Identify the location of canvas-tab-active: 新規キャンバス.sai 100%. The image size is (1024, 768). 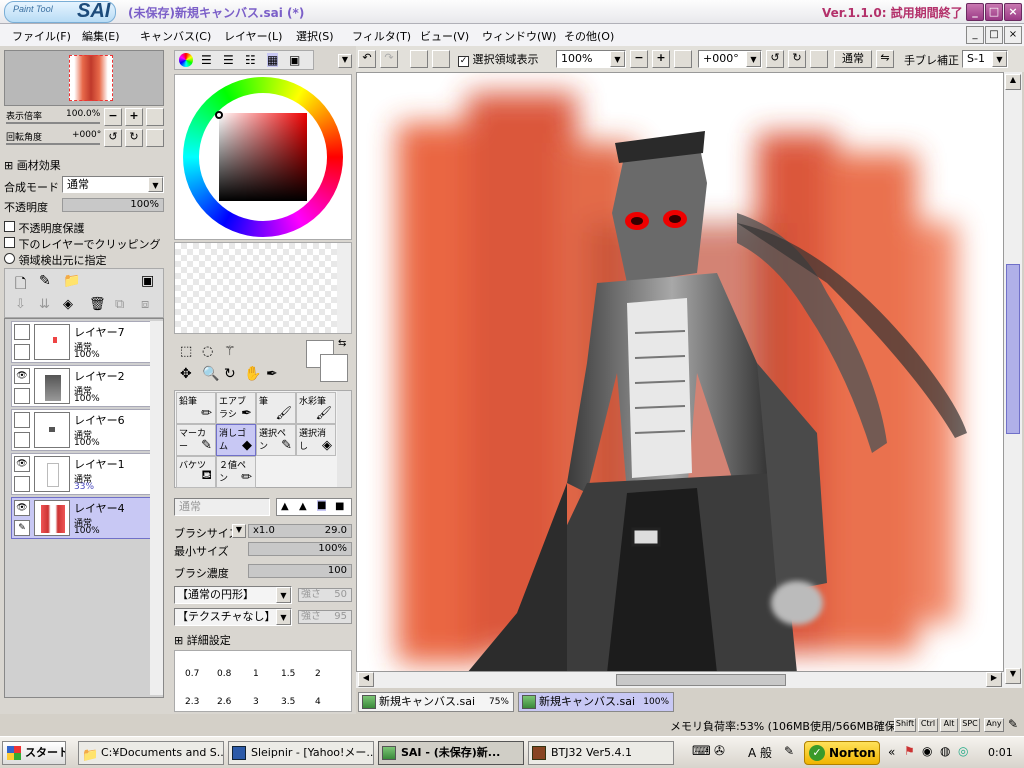
(596, 702).